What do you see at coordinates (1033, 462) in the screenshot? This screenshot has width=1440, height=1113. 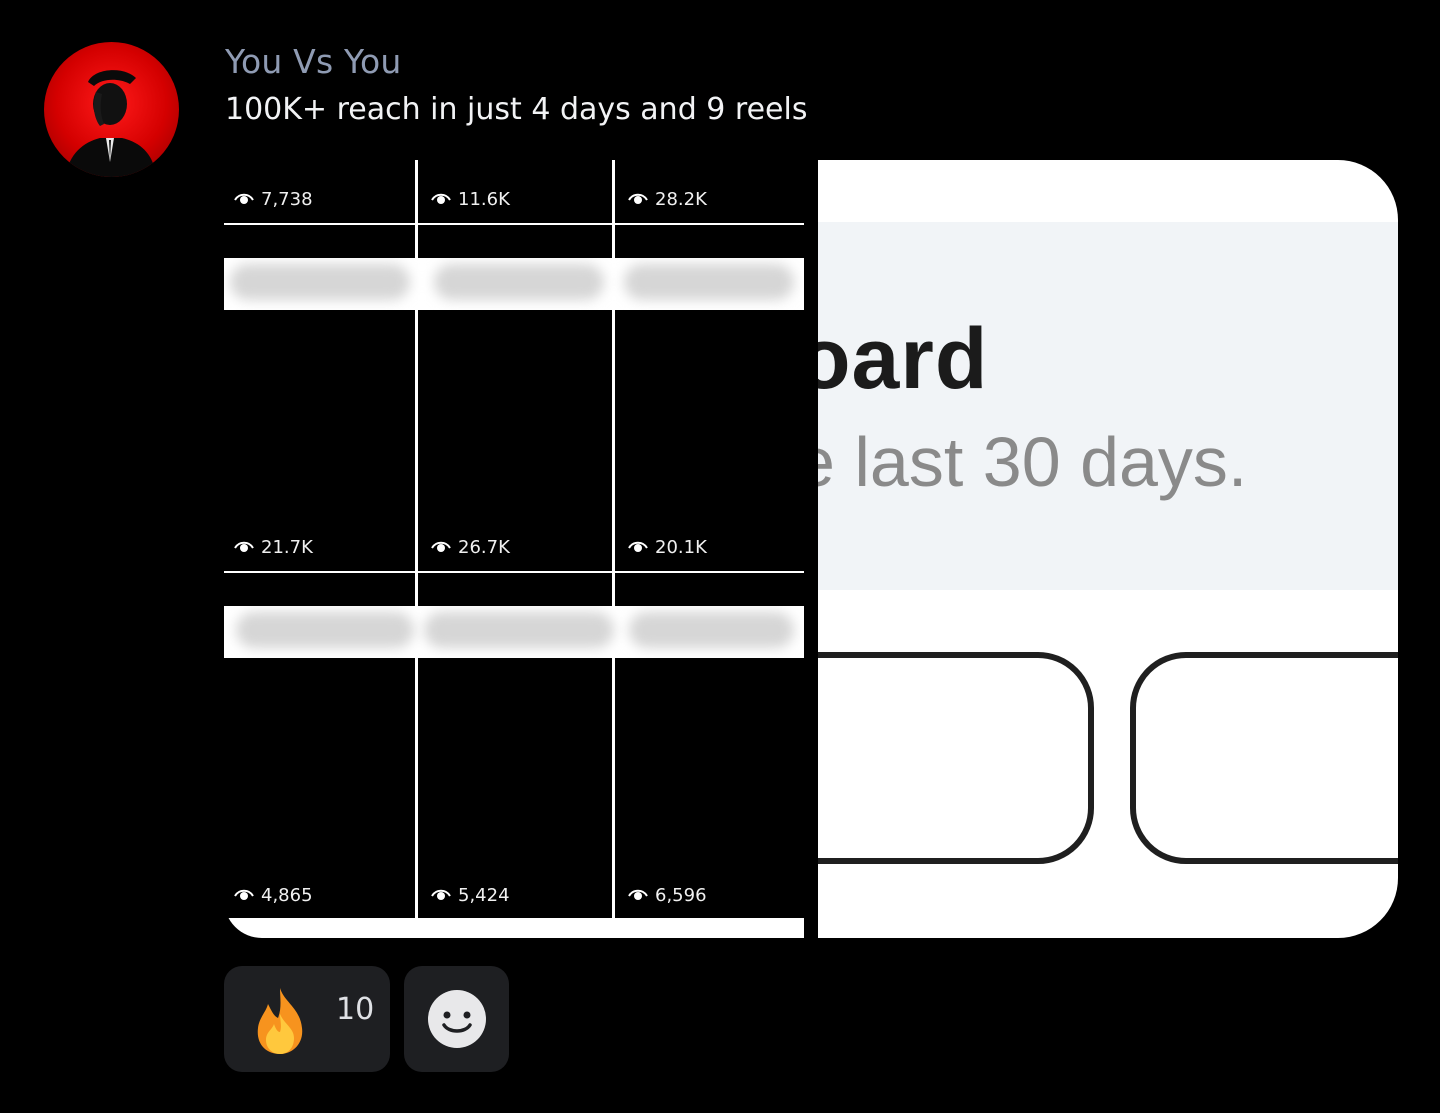 I see `dashboard-subtitle-fragment: e last 30 days.` at bounding box center [1033, 462].